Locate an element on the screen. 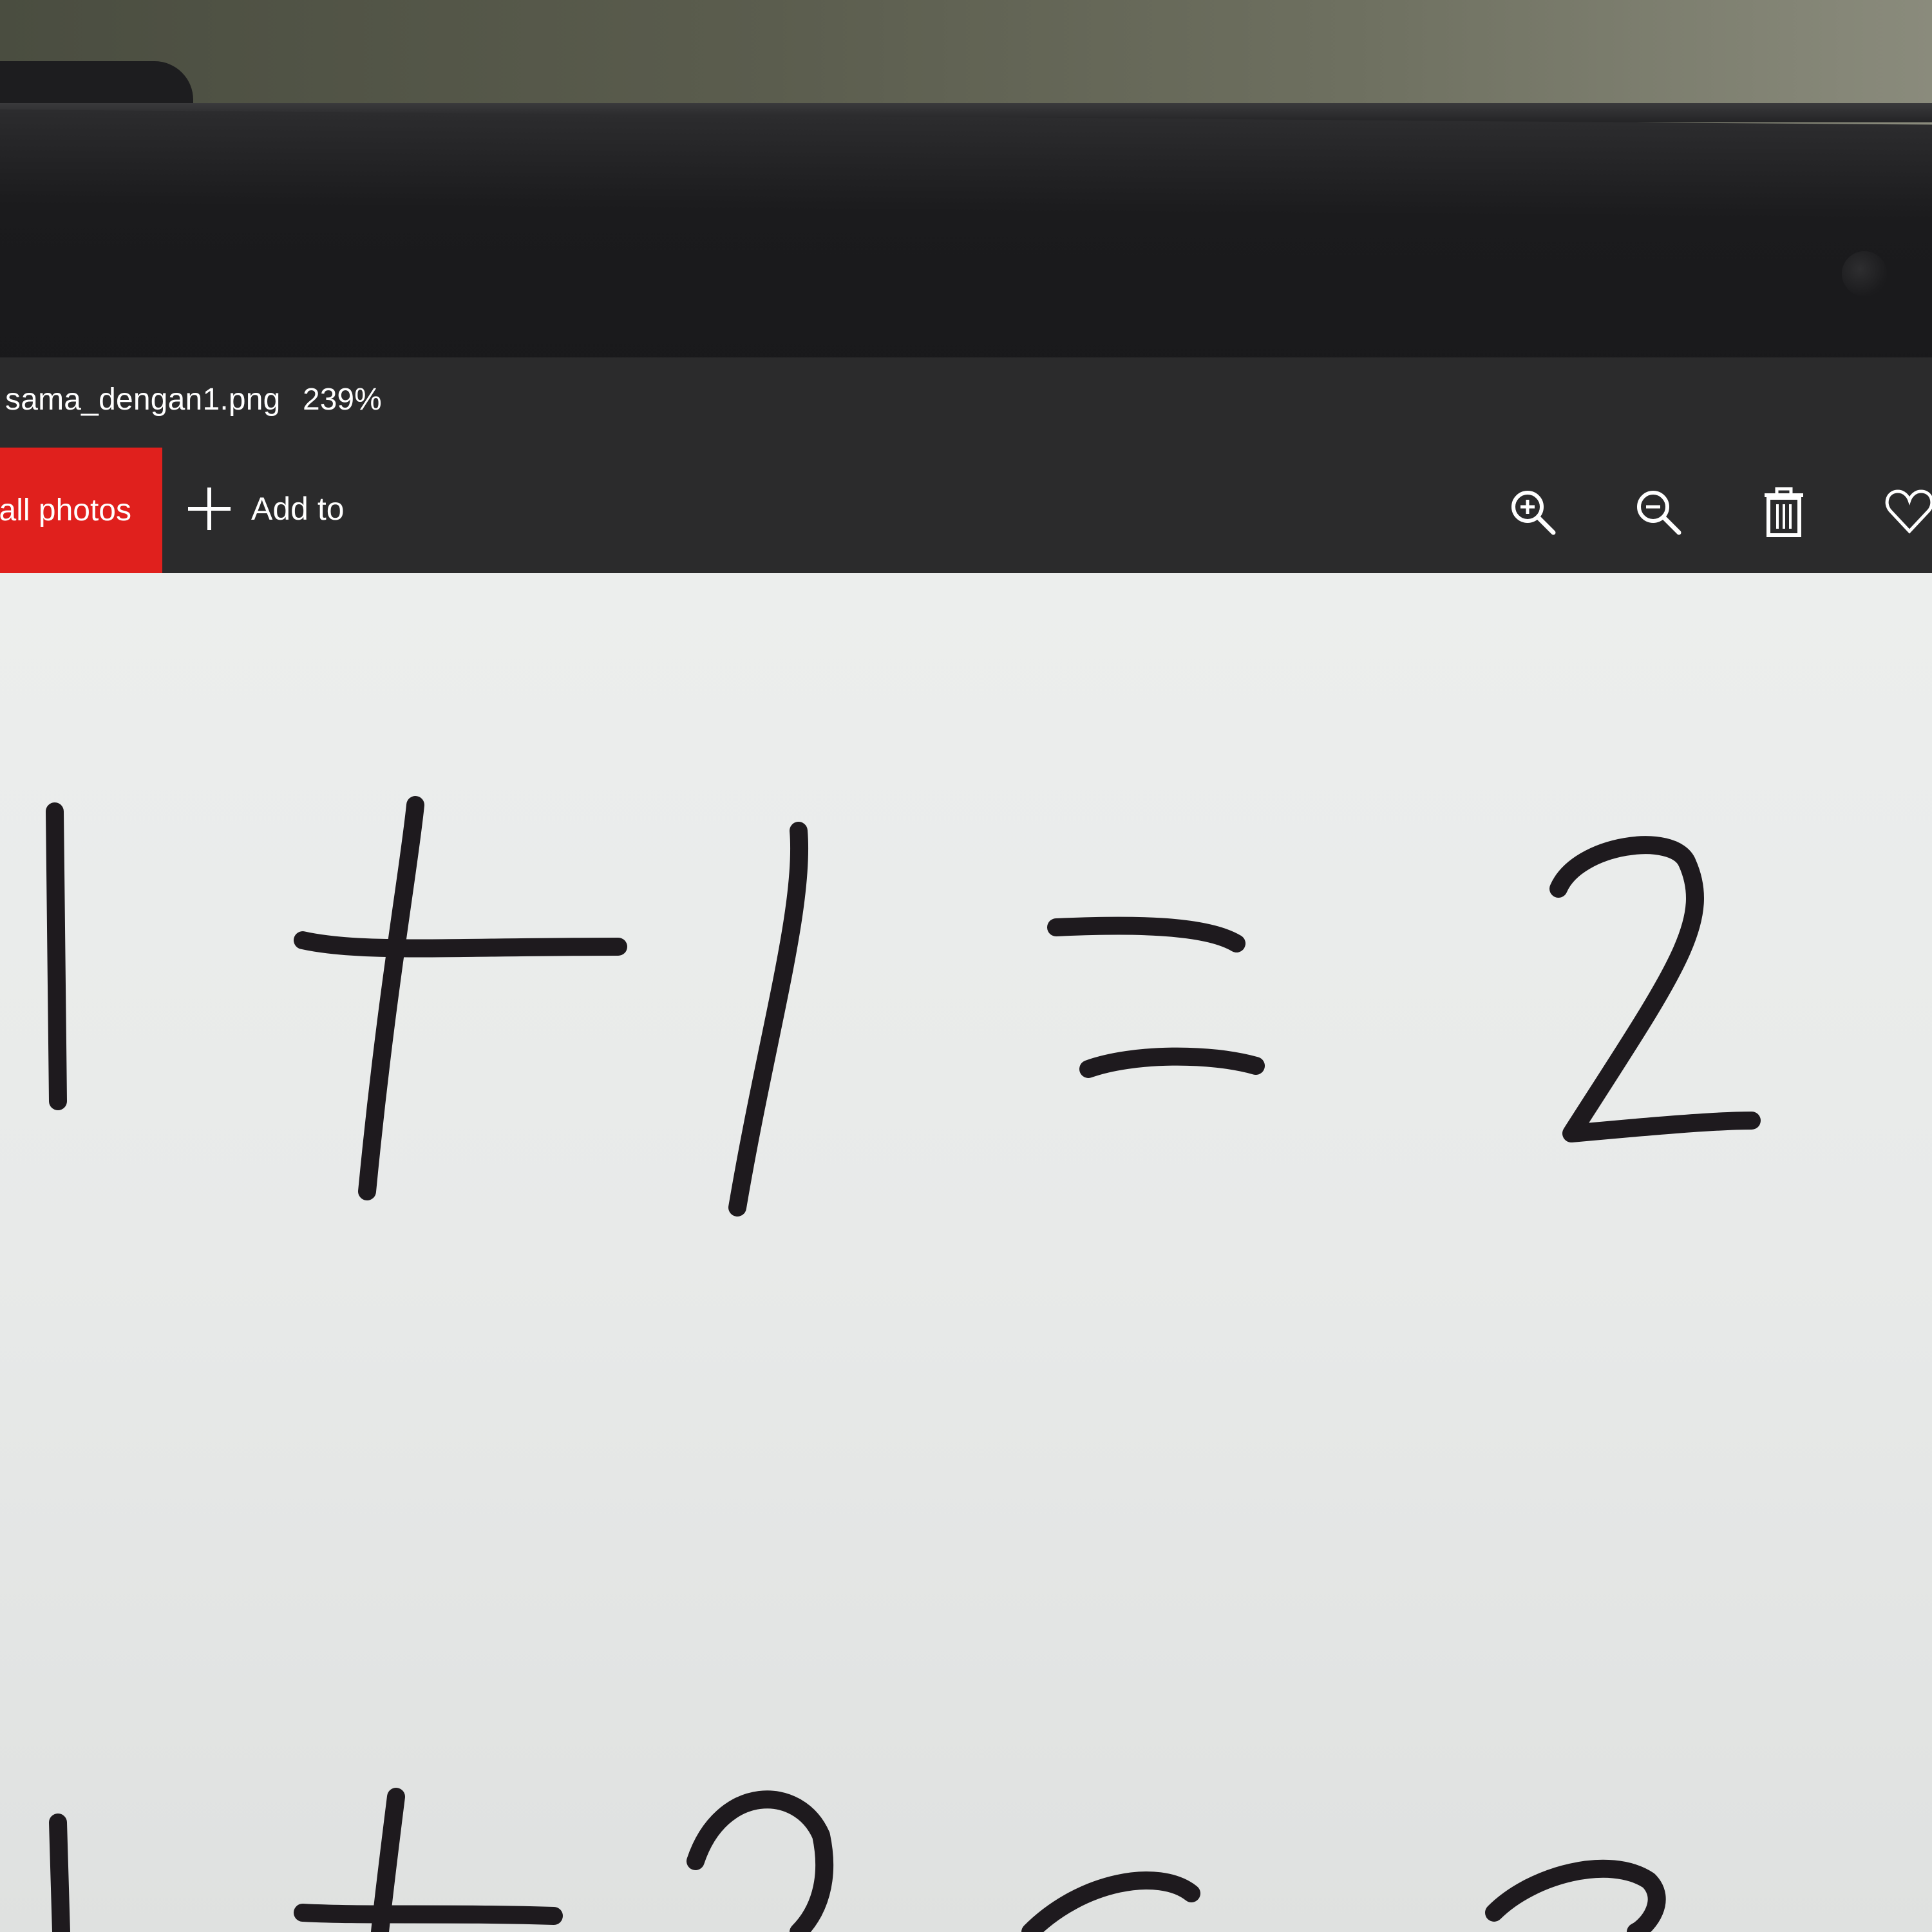  delete-button is located at coordinates (1784, 512).